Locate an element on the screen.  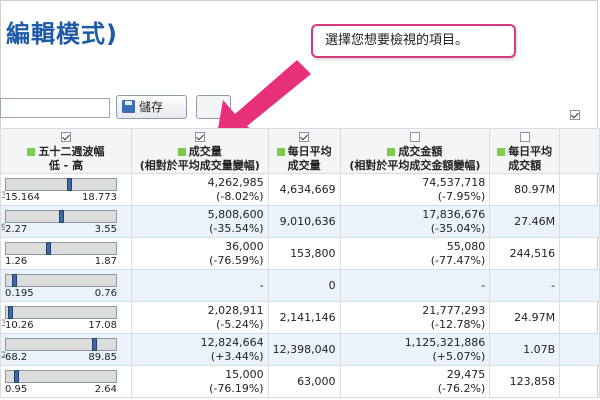
volume-value: 36,000 is located at coordinates (244, 246).